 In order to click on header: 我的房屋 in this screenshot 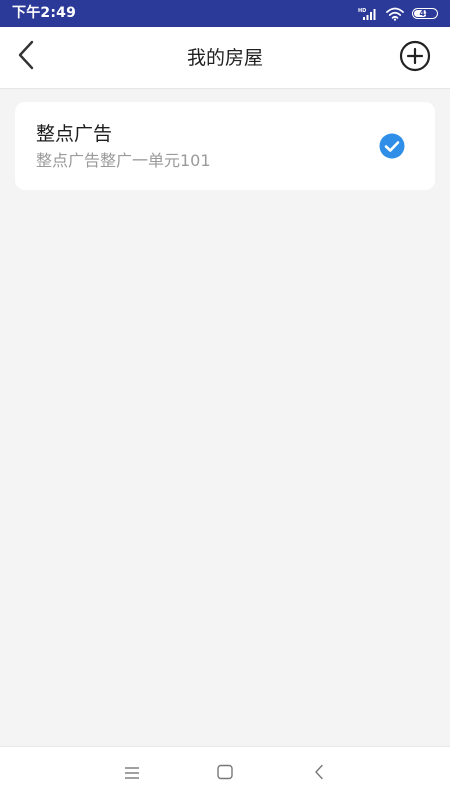, I will do `click(225, 58)`.